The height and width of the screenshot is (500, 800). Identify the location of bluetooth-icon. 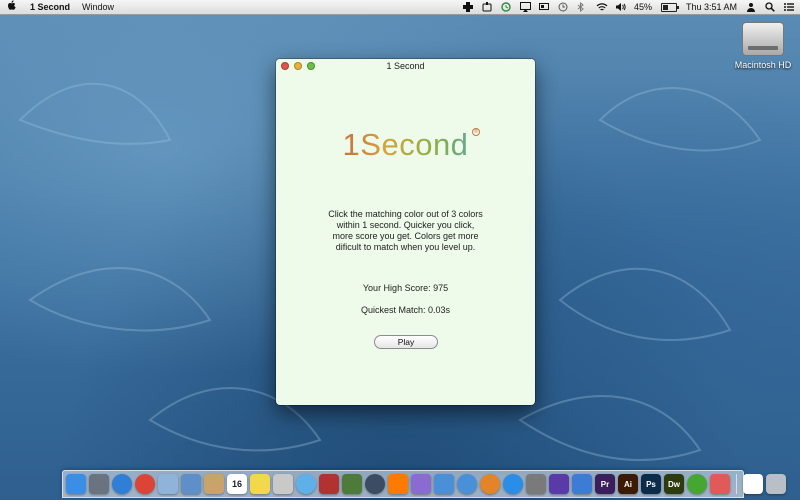
(582, 7).